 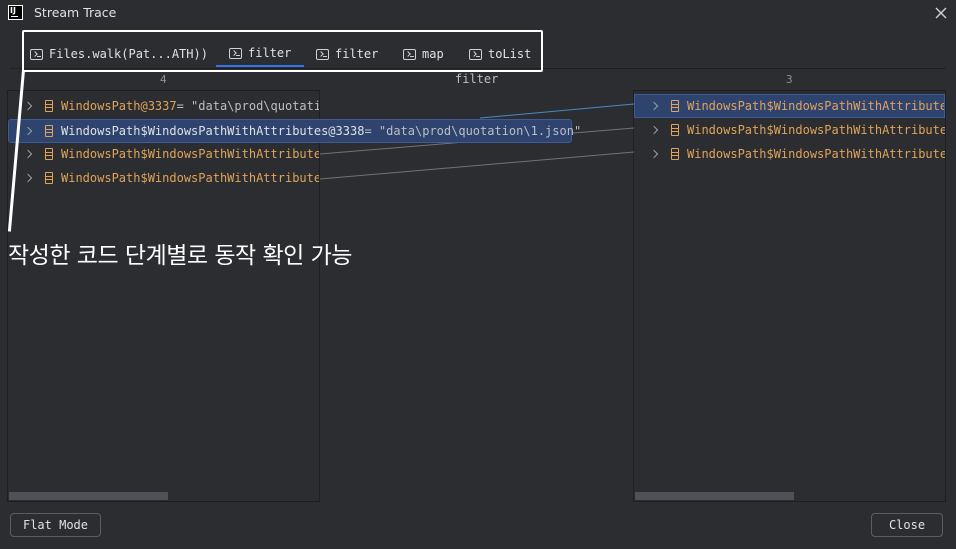 I want to click on list-item-selected: WindowsPath$WindowsPathWithAttributes, so click(x=789, y=106).